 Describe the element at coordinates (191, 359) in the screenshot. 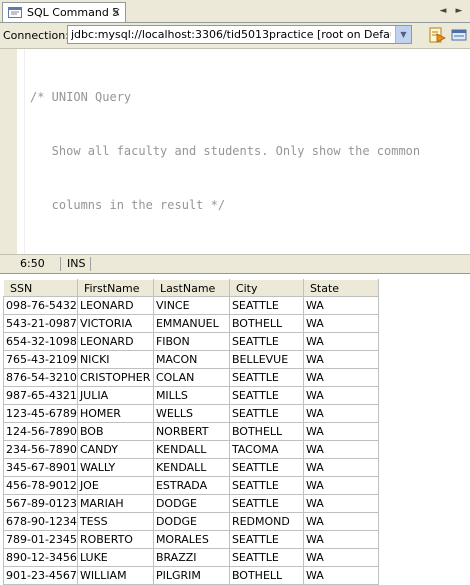

I see `table-row: 765-43-2109 NICKI MACON BELLEVUE WA` at that location.